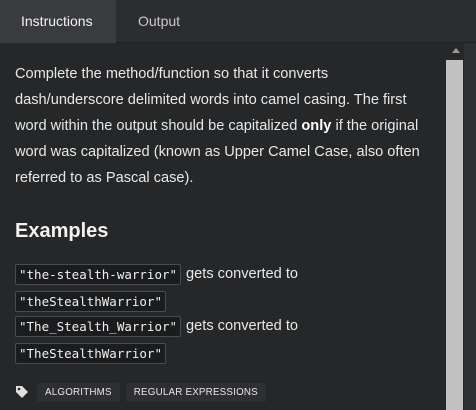 The image size is (476, 410). What do you see at coordinates (98, 274) in the screenshot?
I see `example-input-code: "the-stealth-warrior"` at bounding box center [98, 274].